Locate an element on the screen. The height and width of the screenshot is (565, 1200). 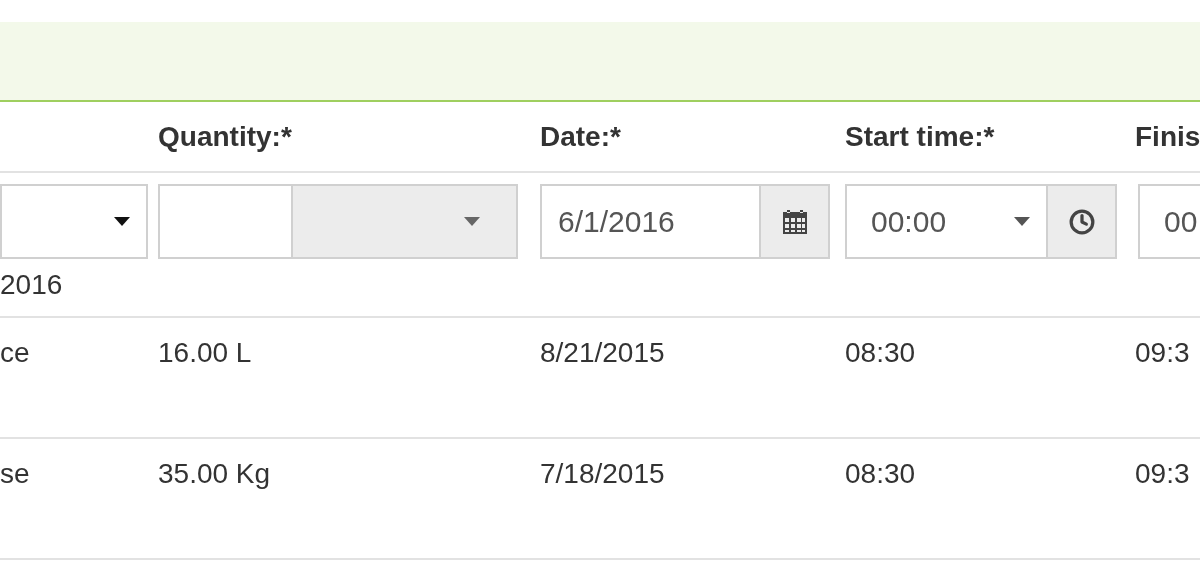
table-cell: 8/21/2015 is located at coordinates (602, 352).